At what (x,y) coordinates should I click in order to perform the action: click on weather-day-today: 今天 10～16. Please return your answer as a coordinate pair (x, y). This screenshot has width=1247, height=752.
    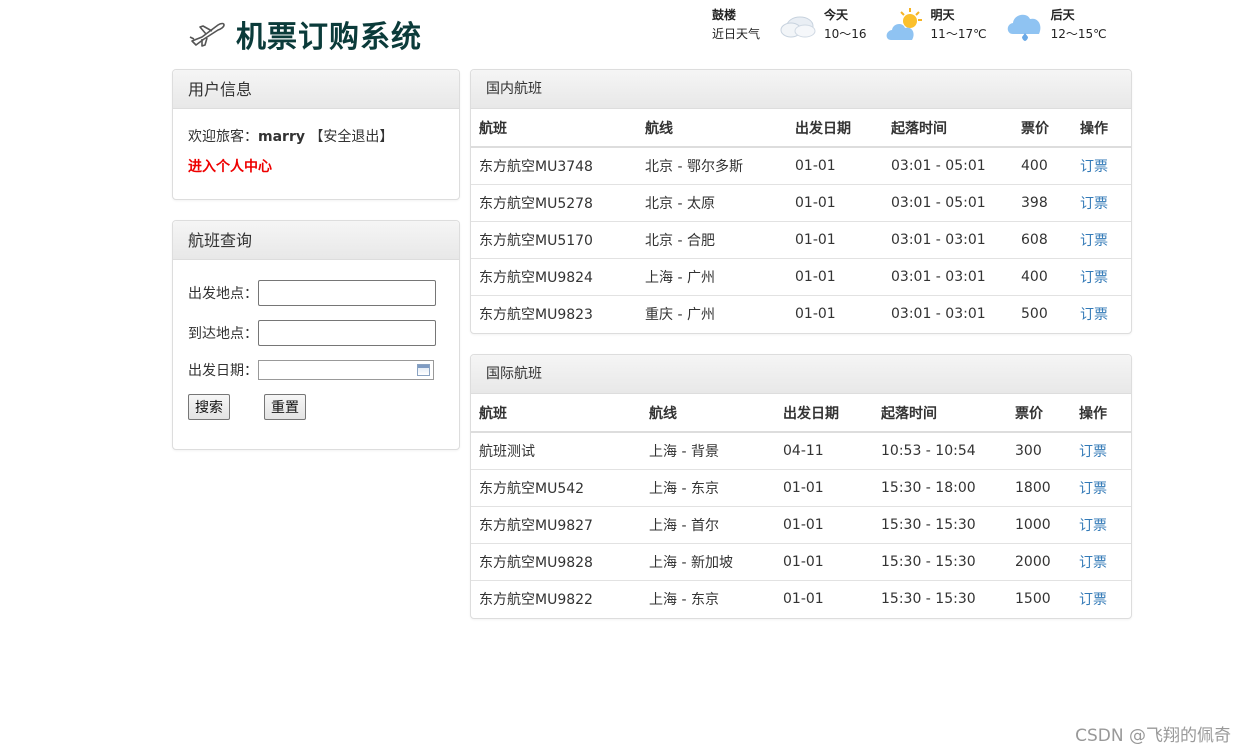
    Looking at the image, I should click on (822, 25).